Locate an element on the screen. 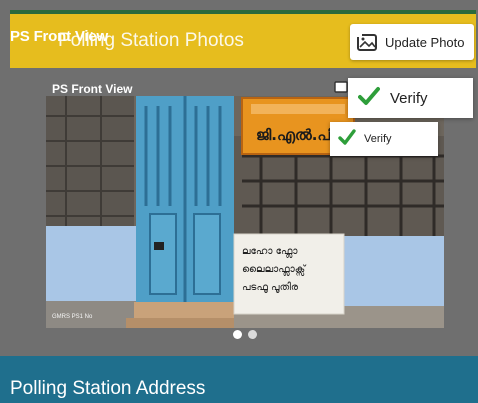 The width and height of the screenshot is (478, 403). ps-front-view-overlay-label: PS Front View is located at coordinates (59, 36).